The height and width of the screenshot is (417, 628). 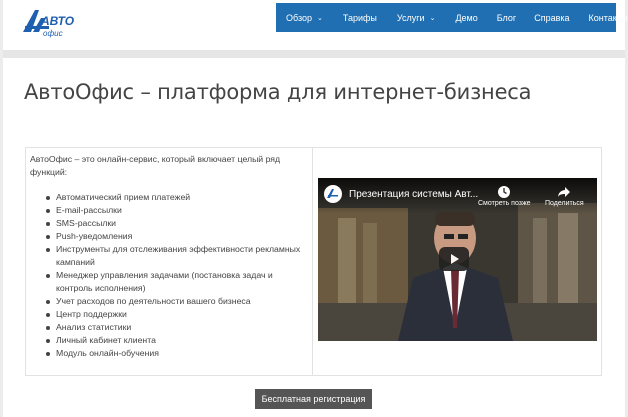 I want to click on nav-item-blog: Блог, so click(x=506, y=17).